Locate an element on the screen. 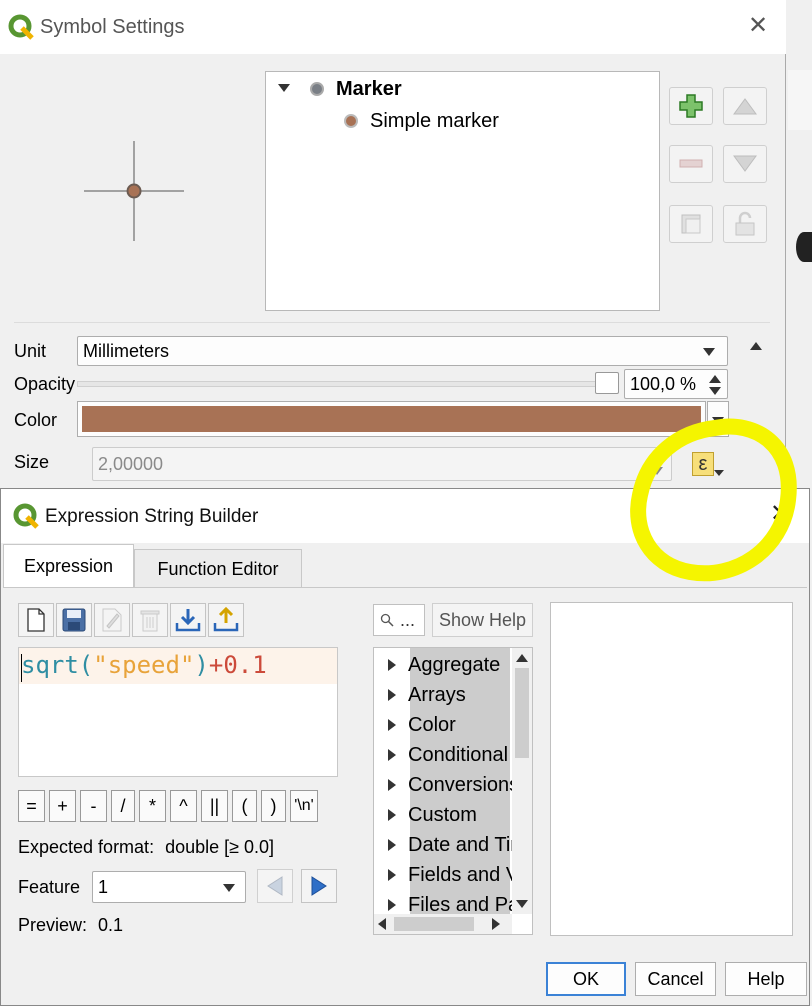 This screenshot has height=1006, width=812. operator-minus-button: - is located at coordinates (93, 806).